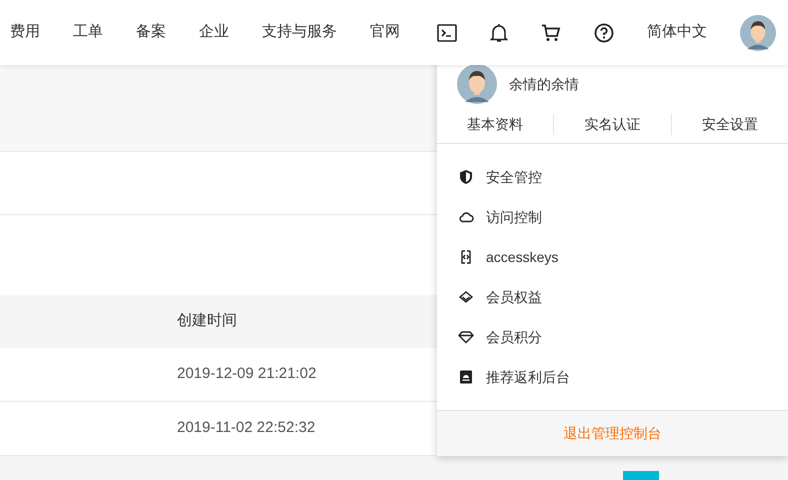 This screenshot has width=788, height=480. What do you see at coordinates (544, 84) in the screenshot?
I see `user-name: 余情的余情` at bounding box center [544, 84].